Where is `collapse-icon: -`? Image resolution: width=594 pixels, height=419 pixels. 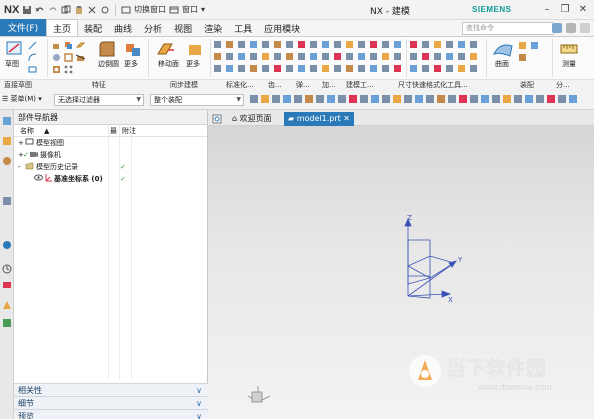 collapse-icon: - is located at coordinates (19, 167).